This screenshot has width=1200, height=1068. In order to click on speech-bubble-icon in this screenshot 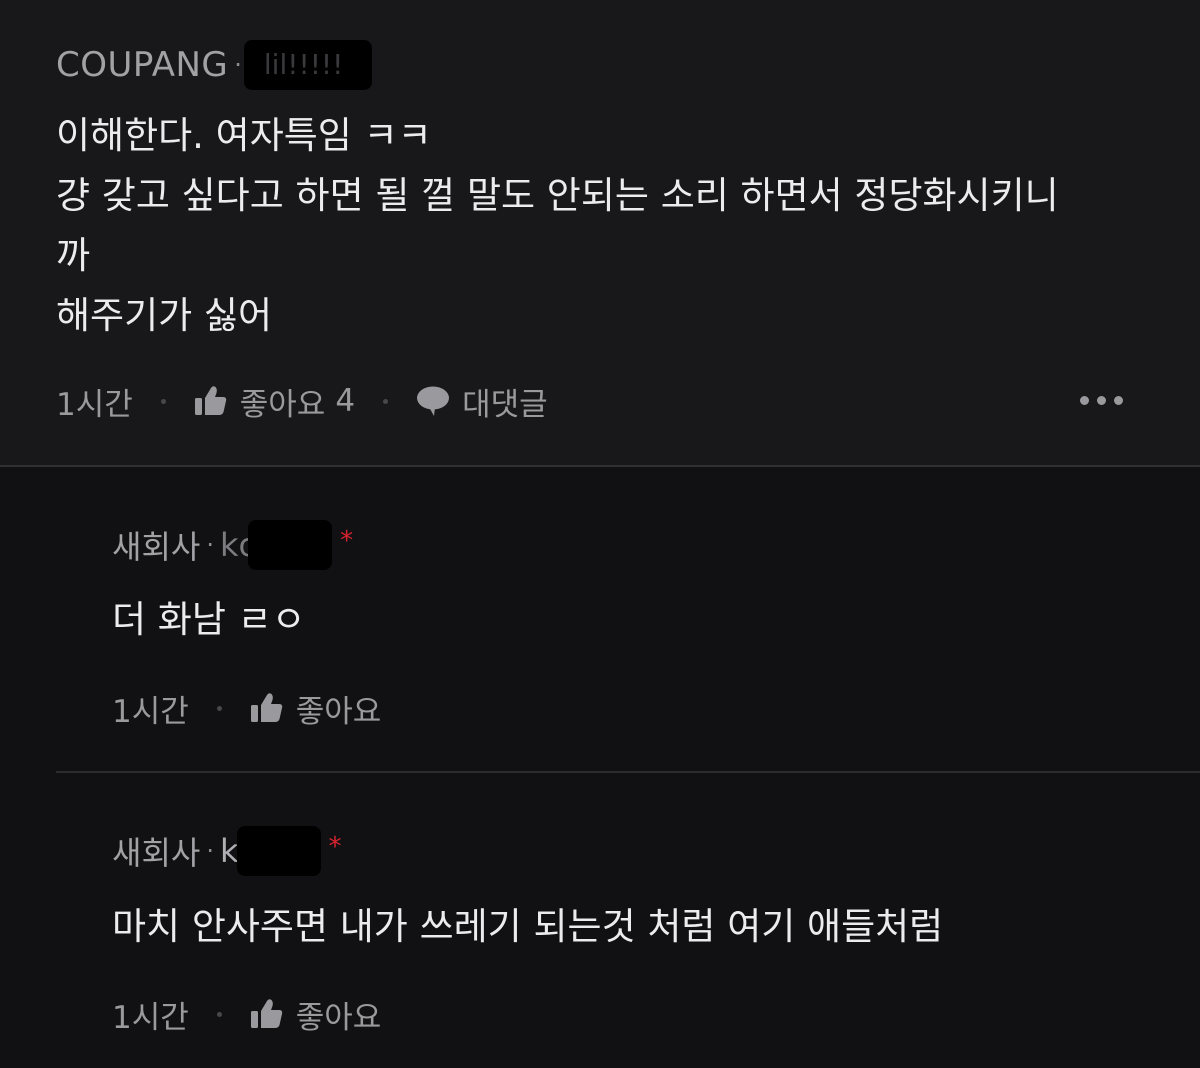, I will do `click(433, 401)`.